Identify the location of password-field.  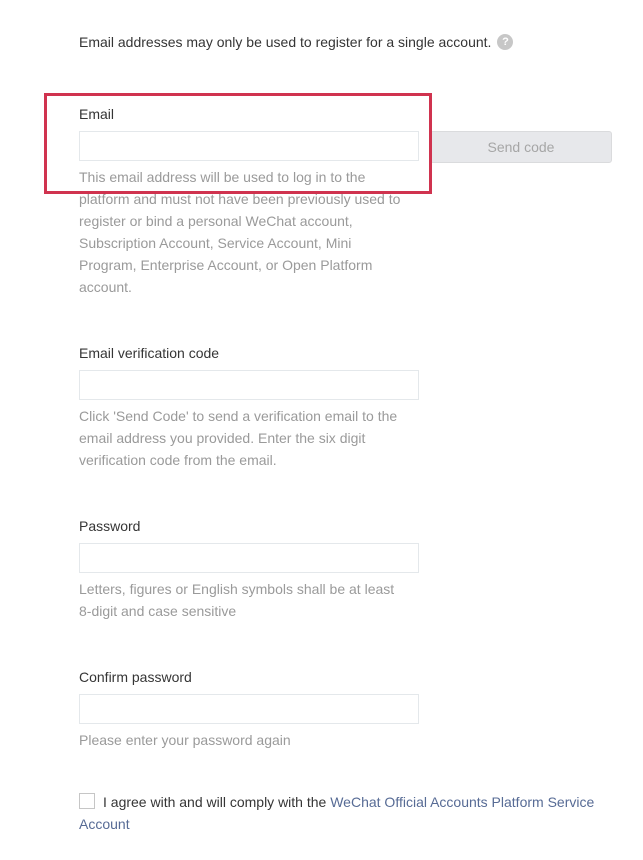
(249, 558).